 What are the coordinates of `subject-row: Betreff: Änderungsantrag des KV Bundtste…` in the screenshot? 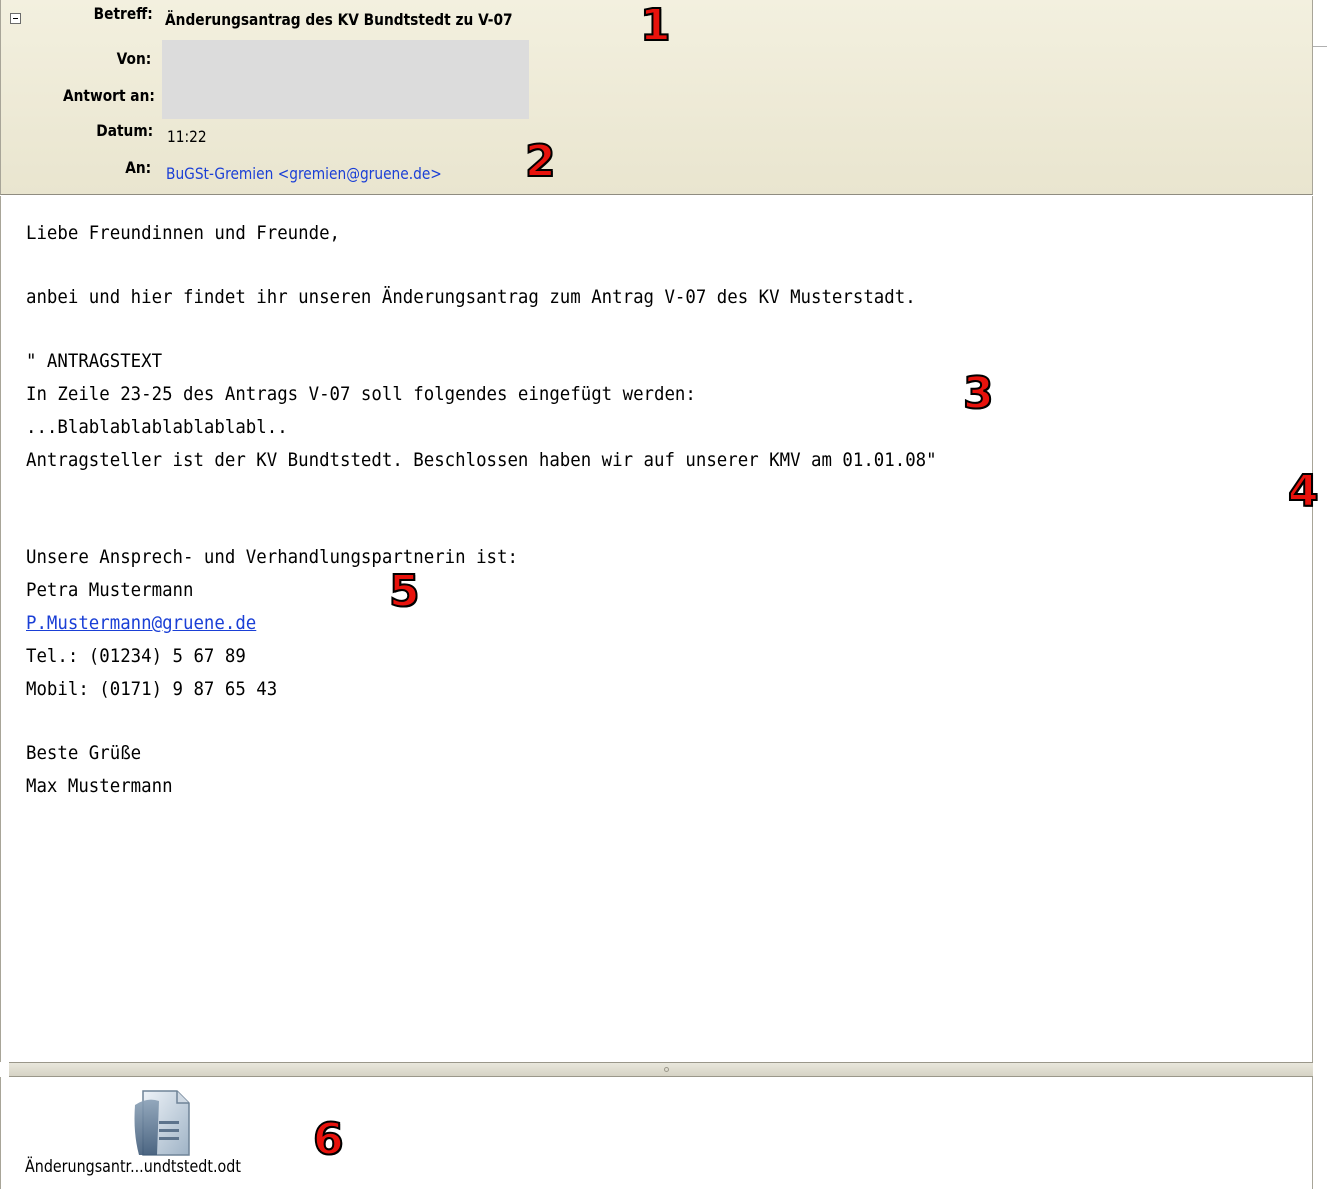 It's located at (257, 19).